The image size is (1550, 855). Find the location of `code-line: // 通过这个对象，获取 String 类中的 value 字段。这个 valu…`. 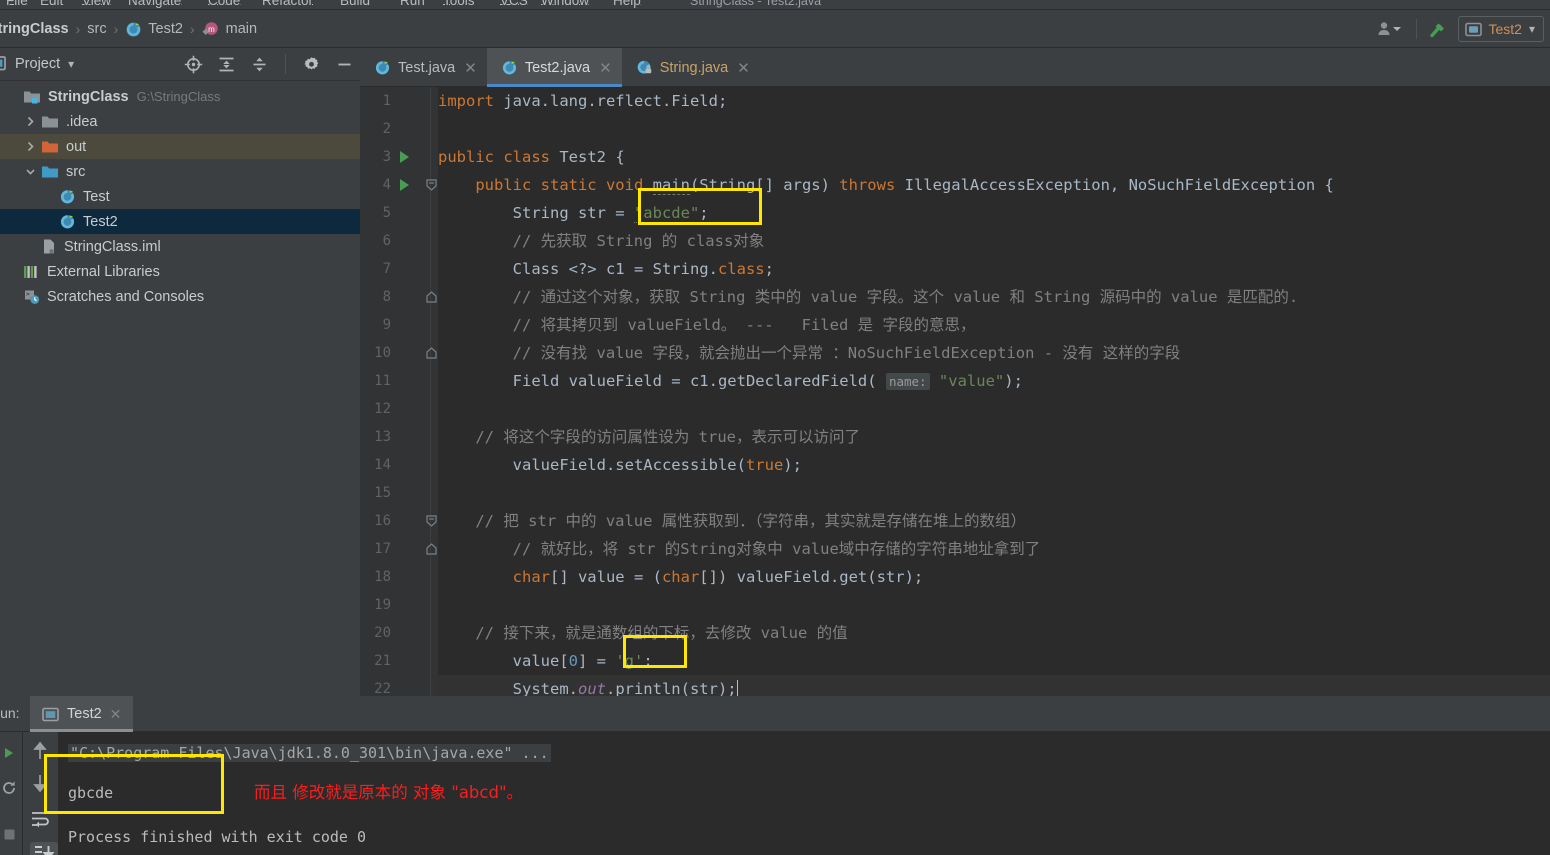

code-line: // 通过这个对象，获取 String 类中的 value 字段。这个 valu… is located at coordinates (868, 297).